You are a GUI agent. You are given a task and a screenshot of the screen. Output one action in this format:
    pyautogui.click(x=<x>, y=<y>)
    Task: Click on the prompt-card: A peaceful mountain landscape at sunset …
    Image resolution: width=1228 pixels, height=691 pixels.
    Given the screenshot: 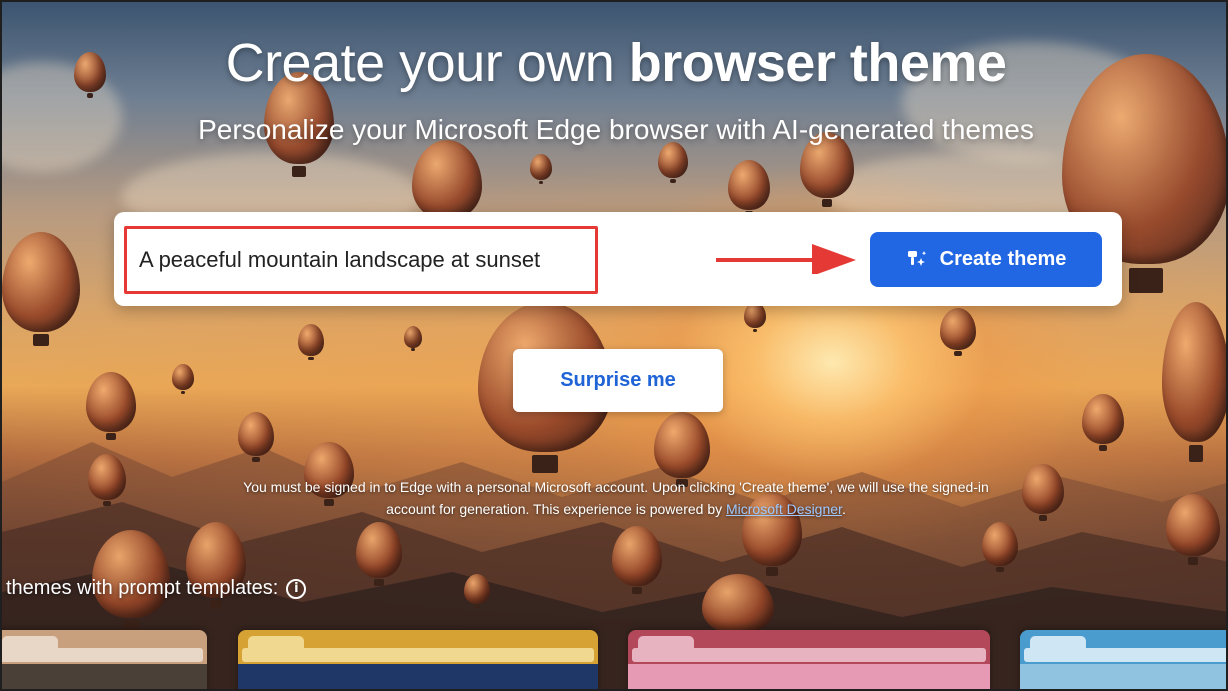 What is the action you would take?
    pyautogui.click(x=618, y=259)
    